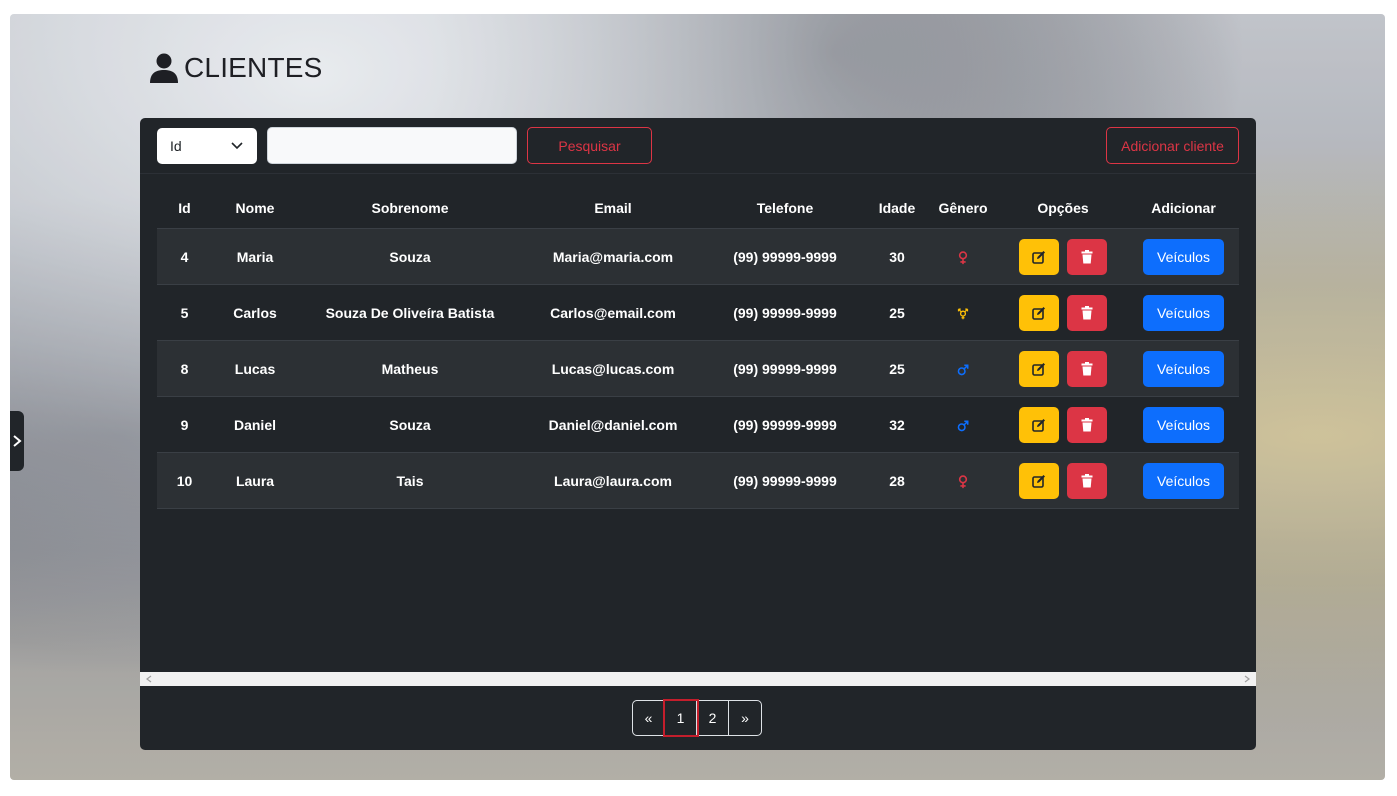 The image size is (1397, 796). What do you see at coordinates (613, 312) in the screenshot?
I see `cell-email: Carlos@email.com` at bounding box center [613, 312].